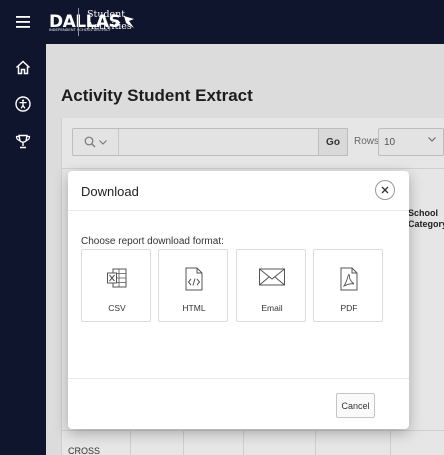  Describe the element at coordinates (199, 142) in the screenshot. I see `search-input` at that location.